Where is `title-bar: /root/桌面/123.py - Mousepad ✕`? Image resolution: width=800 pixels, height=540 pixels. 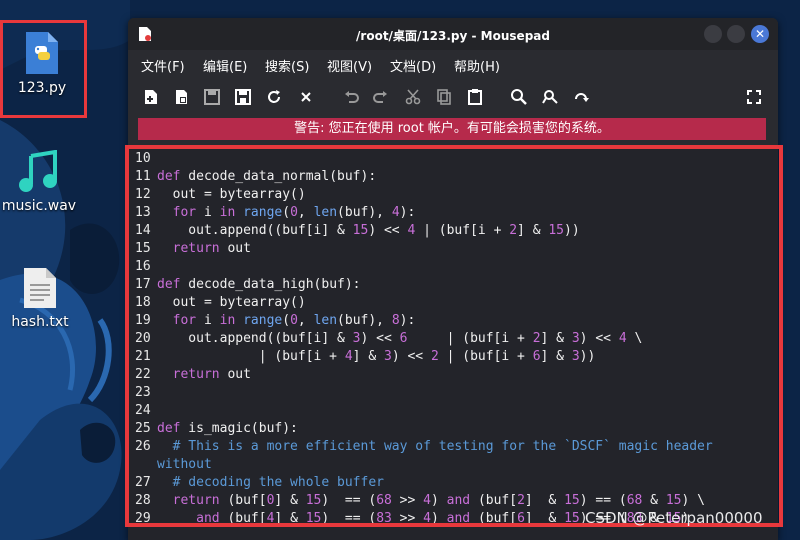 title-bar: /root/桌面/123.py - Mousepad ✕ is located at coordinates (453, 34).